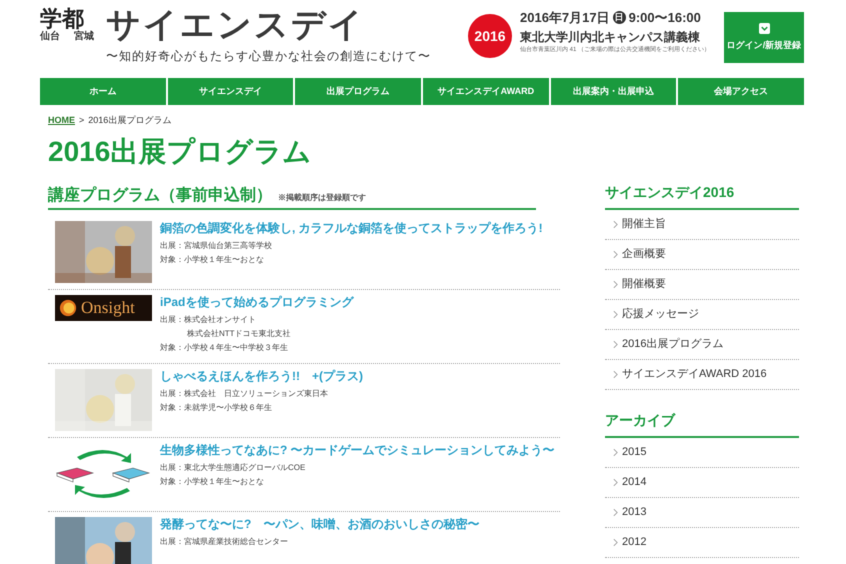 The width and height of the screenshot is (846, 564). What do you see at coordinates (664, 18) in the screenshot?
I see `event-time: 9:00〜16:00` at bounding box center [664, 18].